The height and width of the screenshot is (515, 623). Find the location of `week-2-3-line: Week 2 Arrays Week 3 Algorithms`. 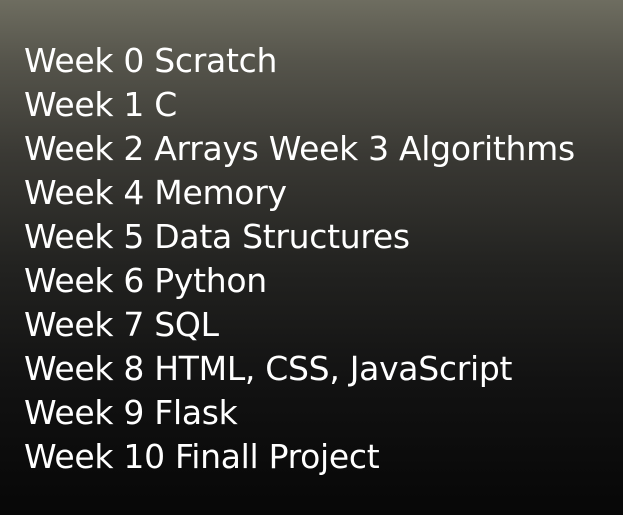

week-2-3-line: Week 2 Arrays Week 3 Algorithms is located at coordinates (299, 148).